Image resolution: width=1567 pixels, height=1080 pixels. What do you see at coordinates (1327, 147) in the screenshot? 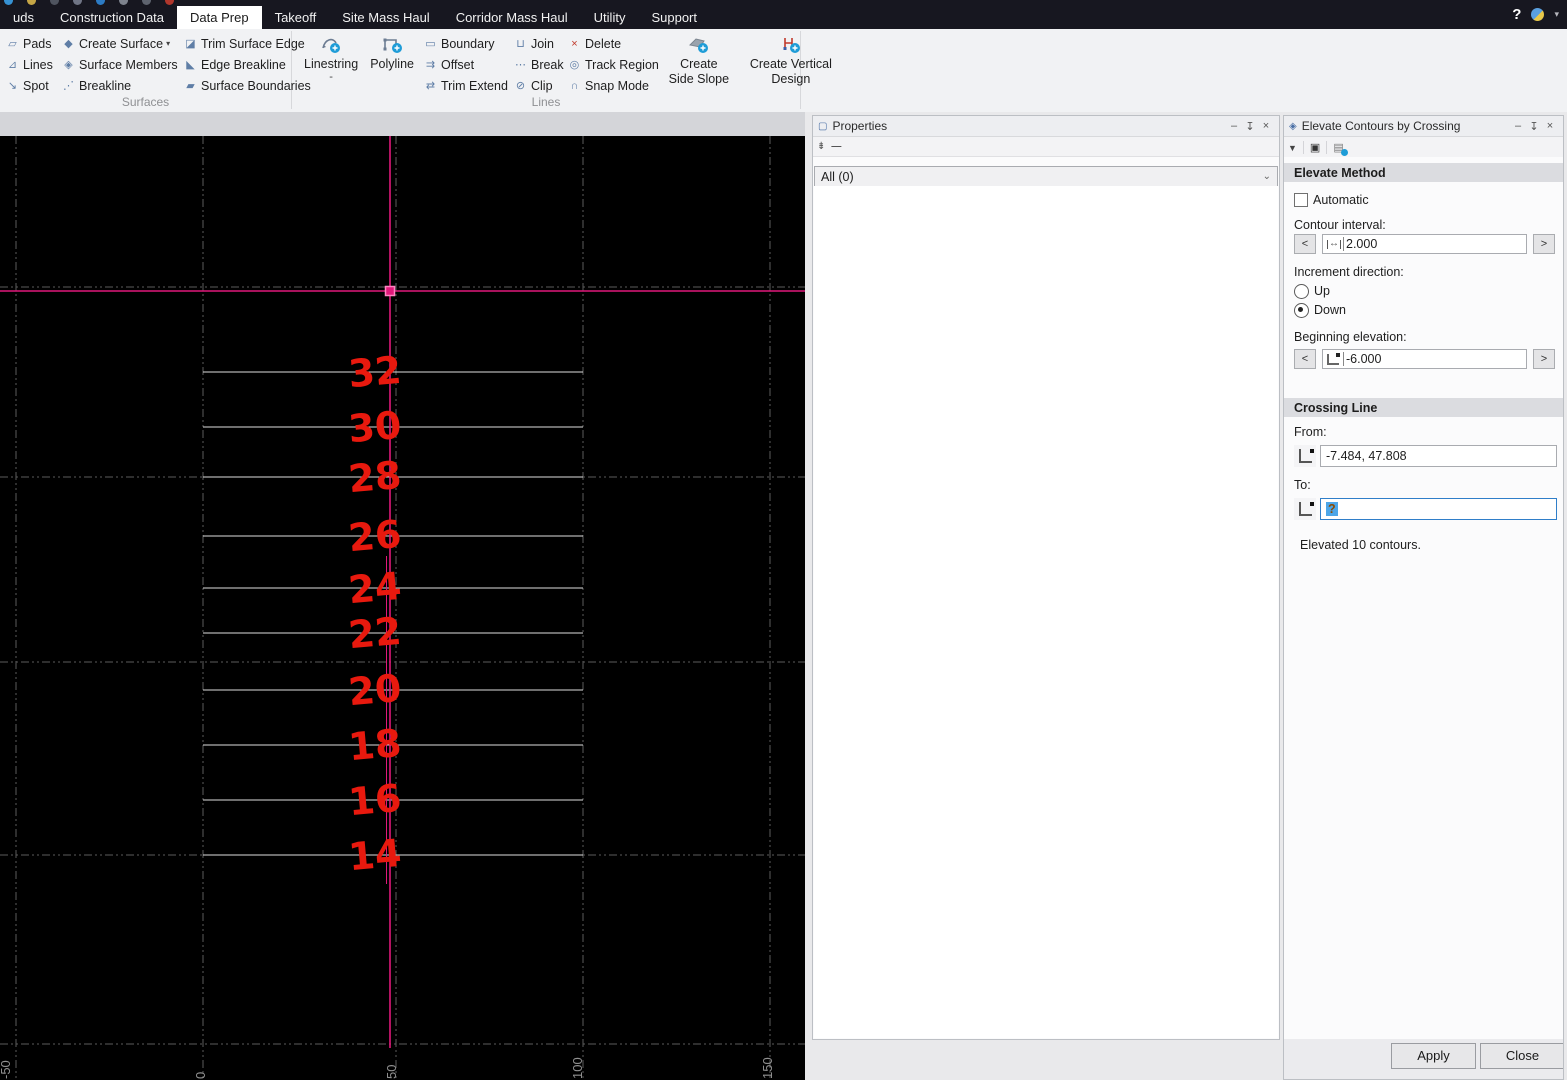
I see `divider` at bounding box center [1327, 147].